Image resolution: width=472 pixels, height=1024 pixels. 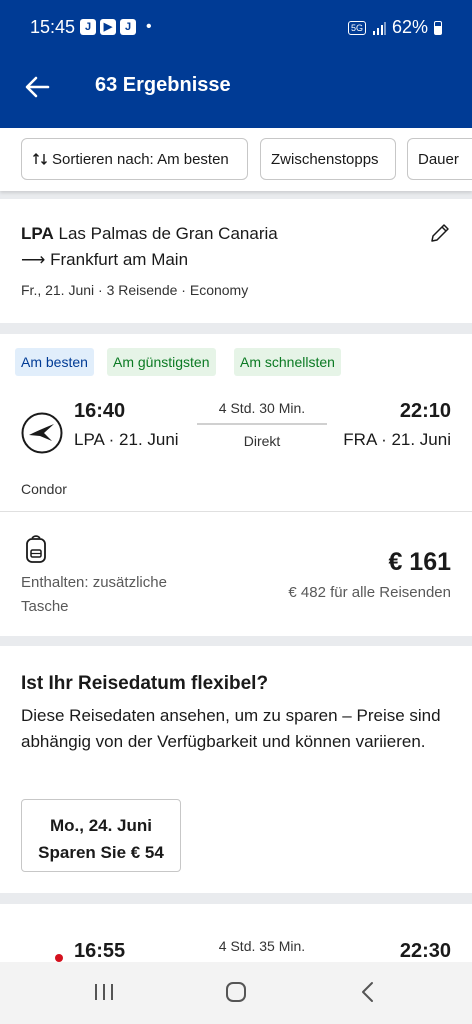 I want to click on duration-filter-label: Dauer, so click(x=438, y=159).